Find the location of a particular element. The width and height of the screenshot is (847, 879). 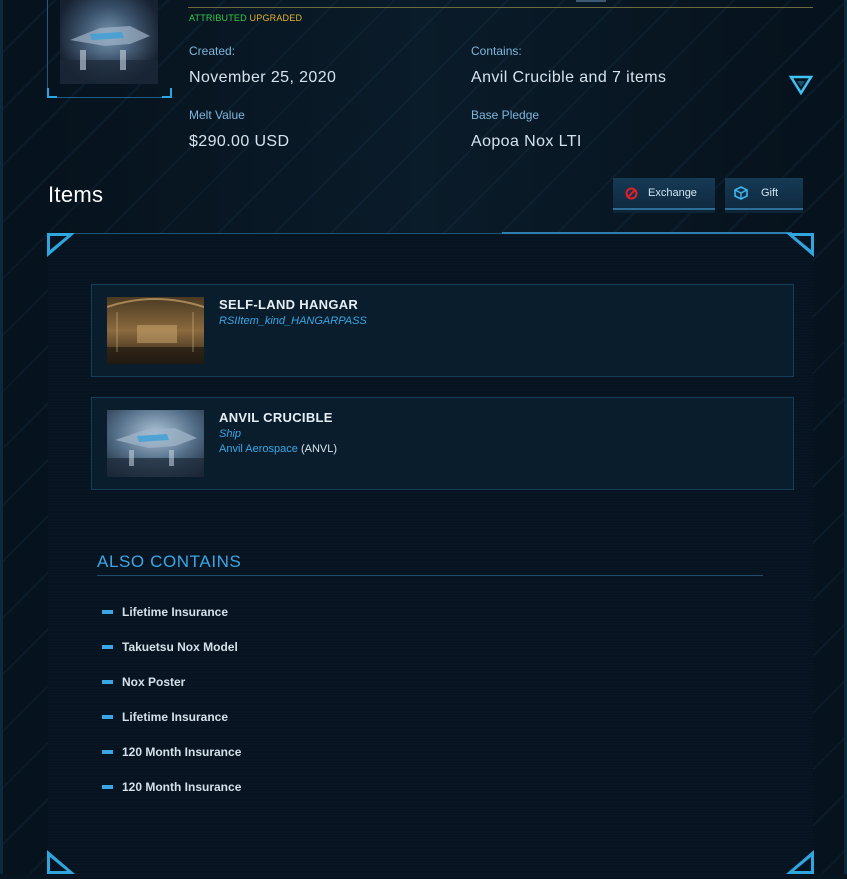

base-pledge-value: Aopoa Nox LTI is located at coordinates (526, 141).